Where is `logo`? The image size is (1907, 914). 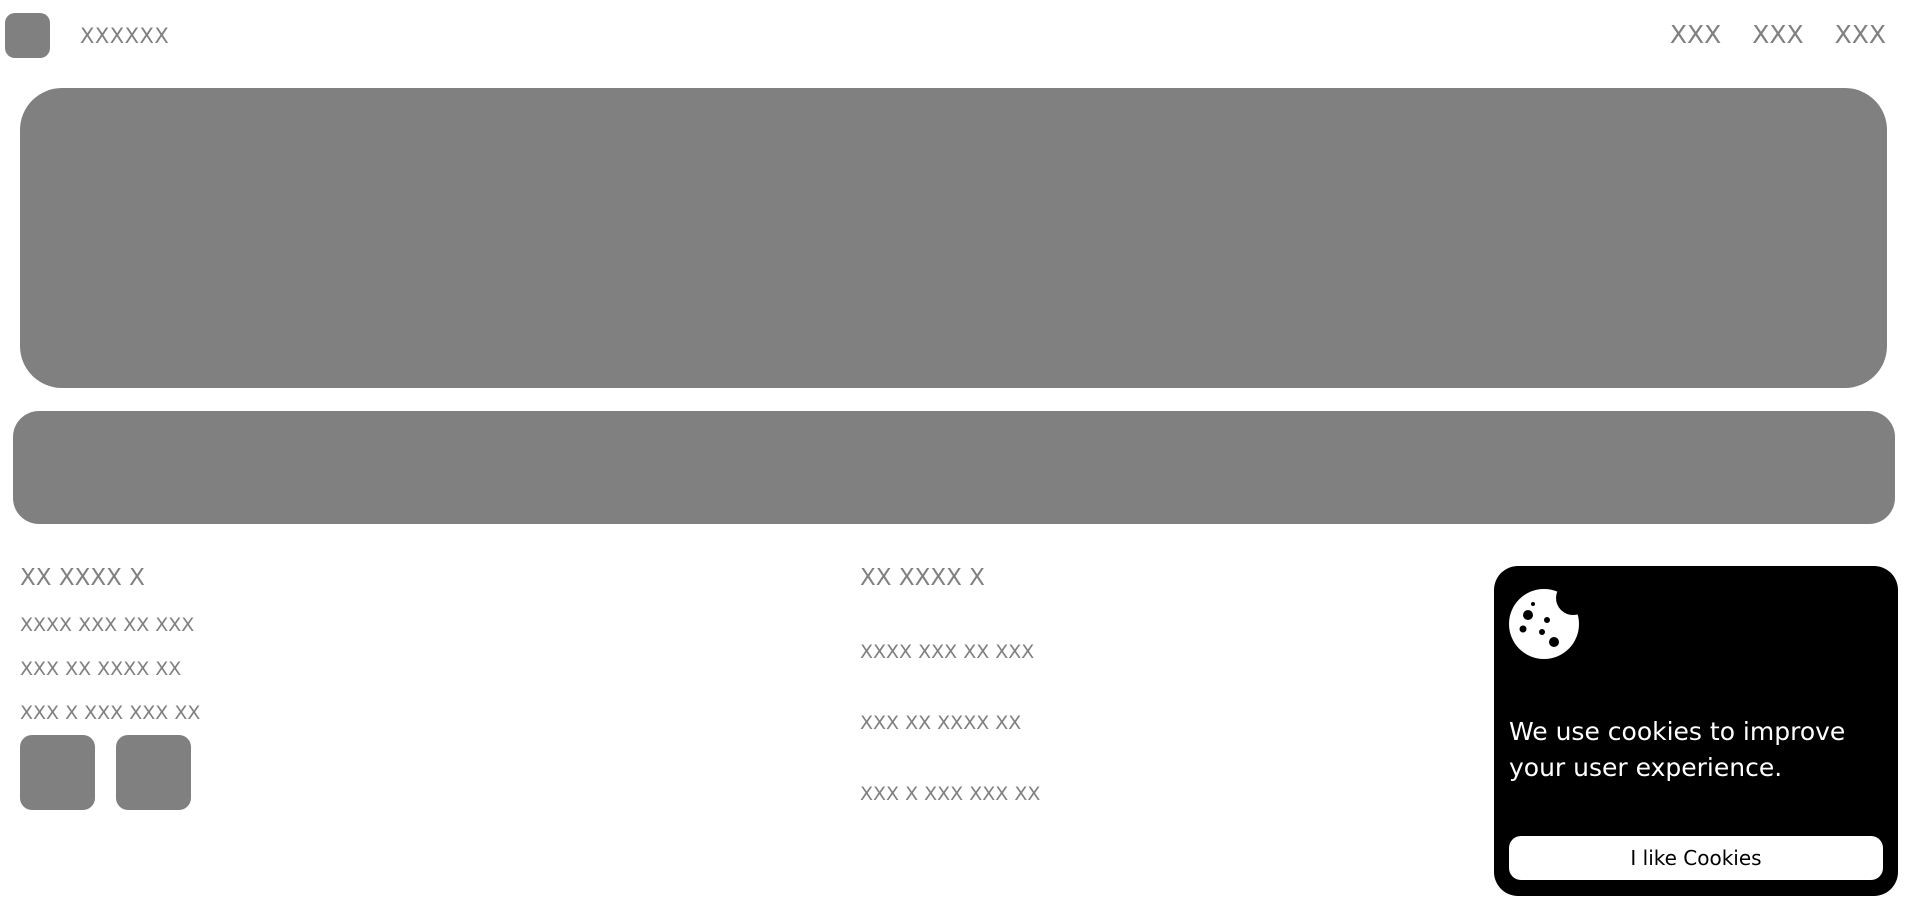
logo is located at coordinates (27, 35).